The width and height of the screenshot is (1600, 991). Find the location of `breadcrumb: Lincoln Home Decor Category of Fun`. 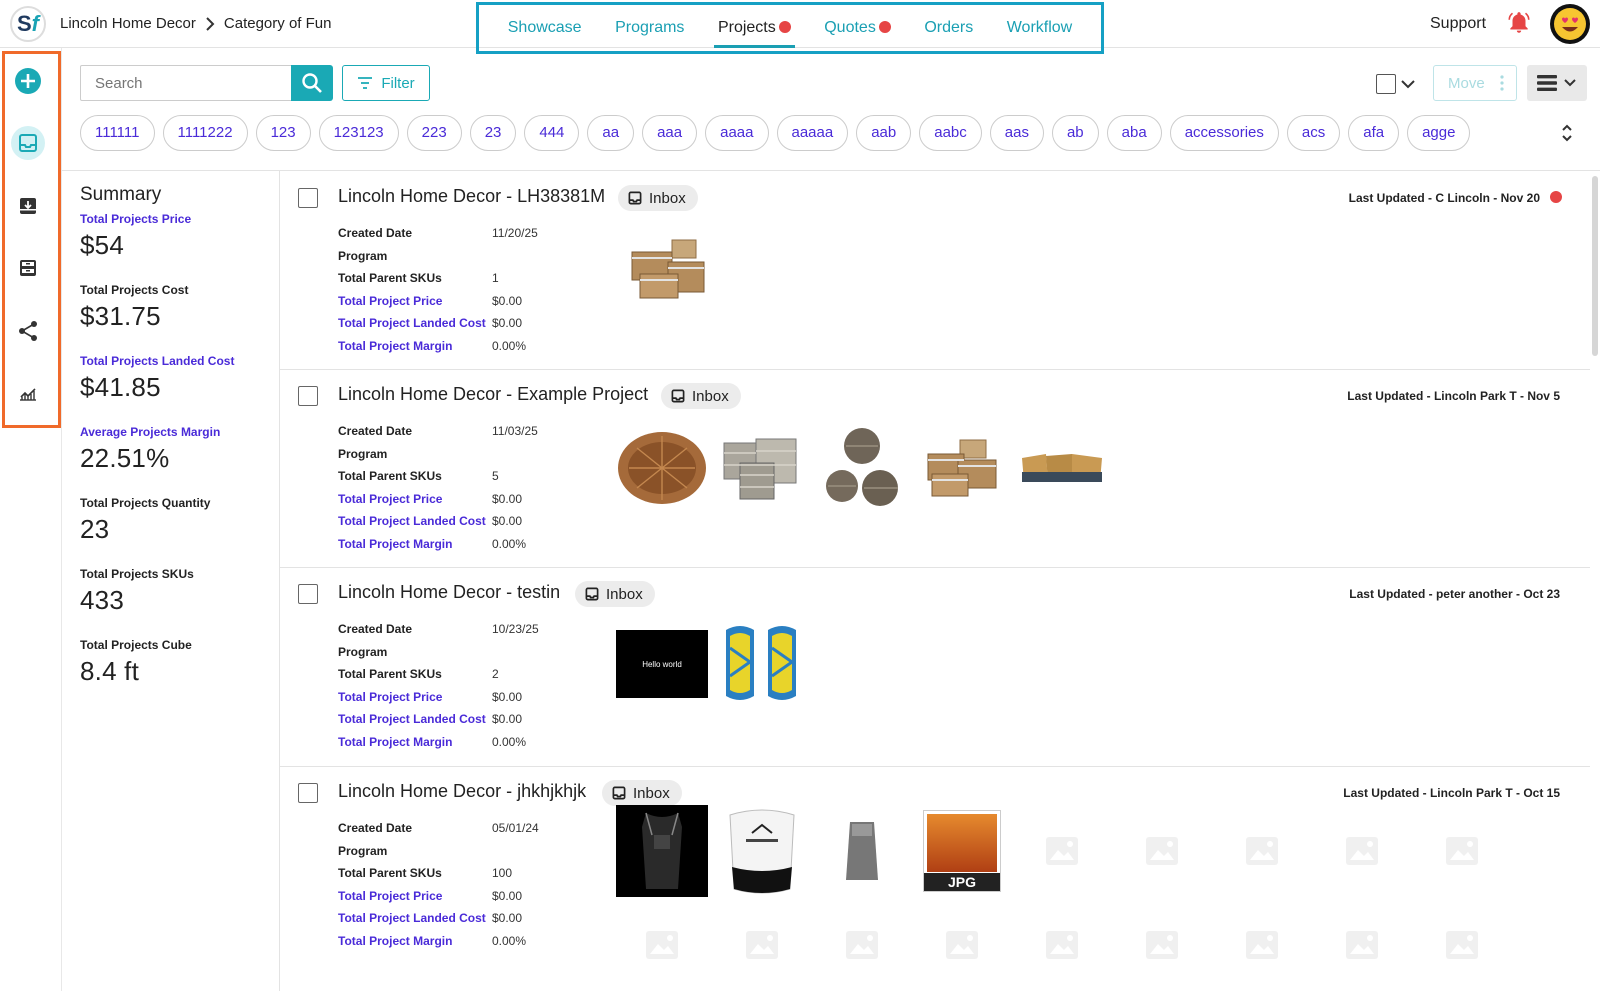

breadcrumb: Lincoln Home Decor Category of Fun is located at coordinates (195, 23).